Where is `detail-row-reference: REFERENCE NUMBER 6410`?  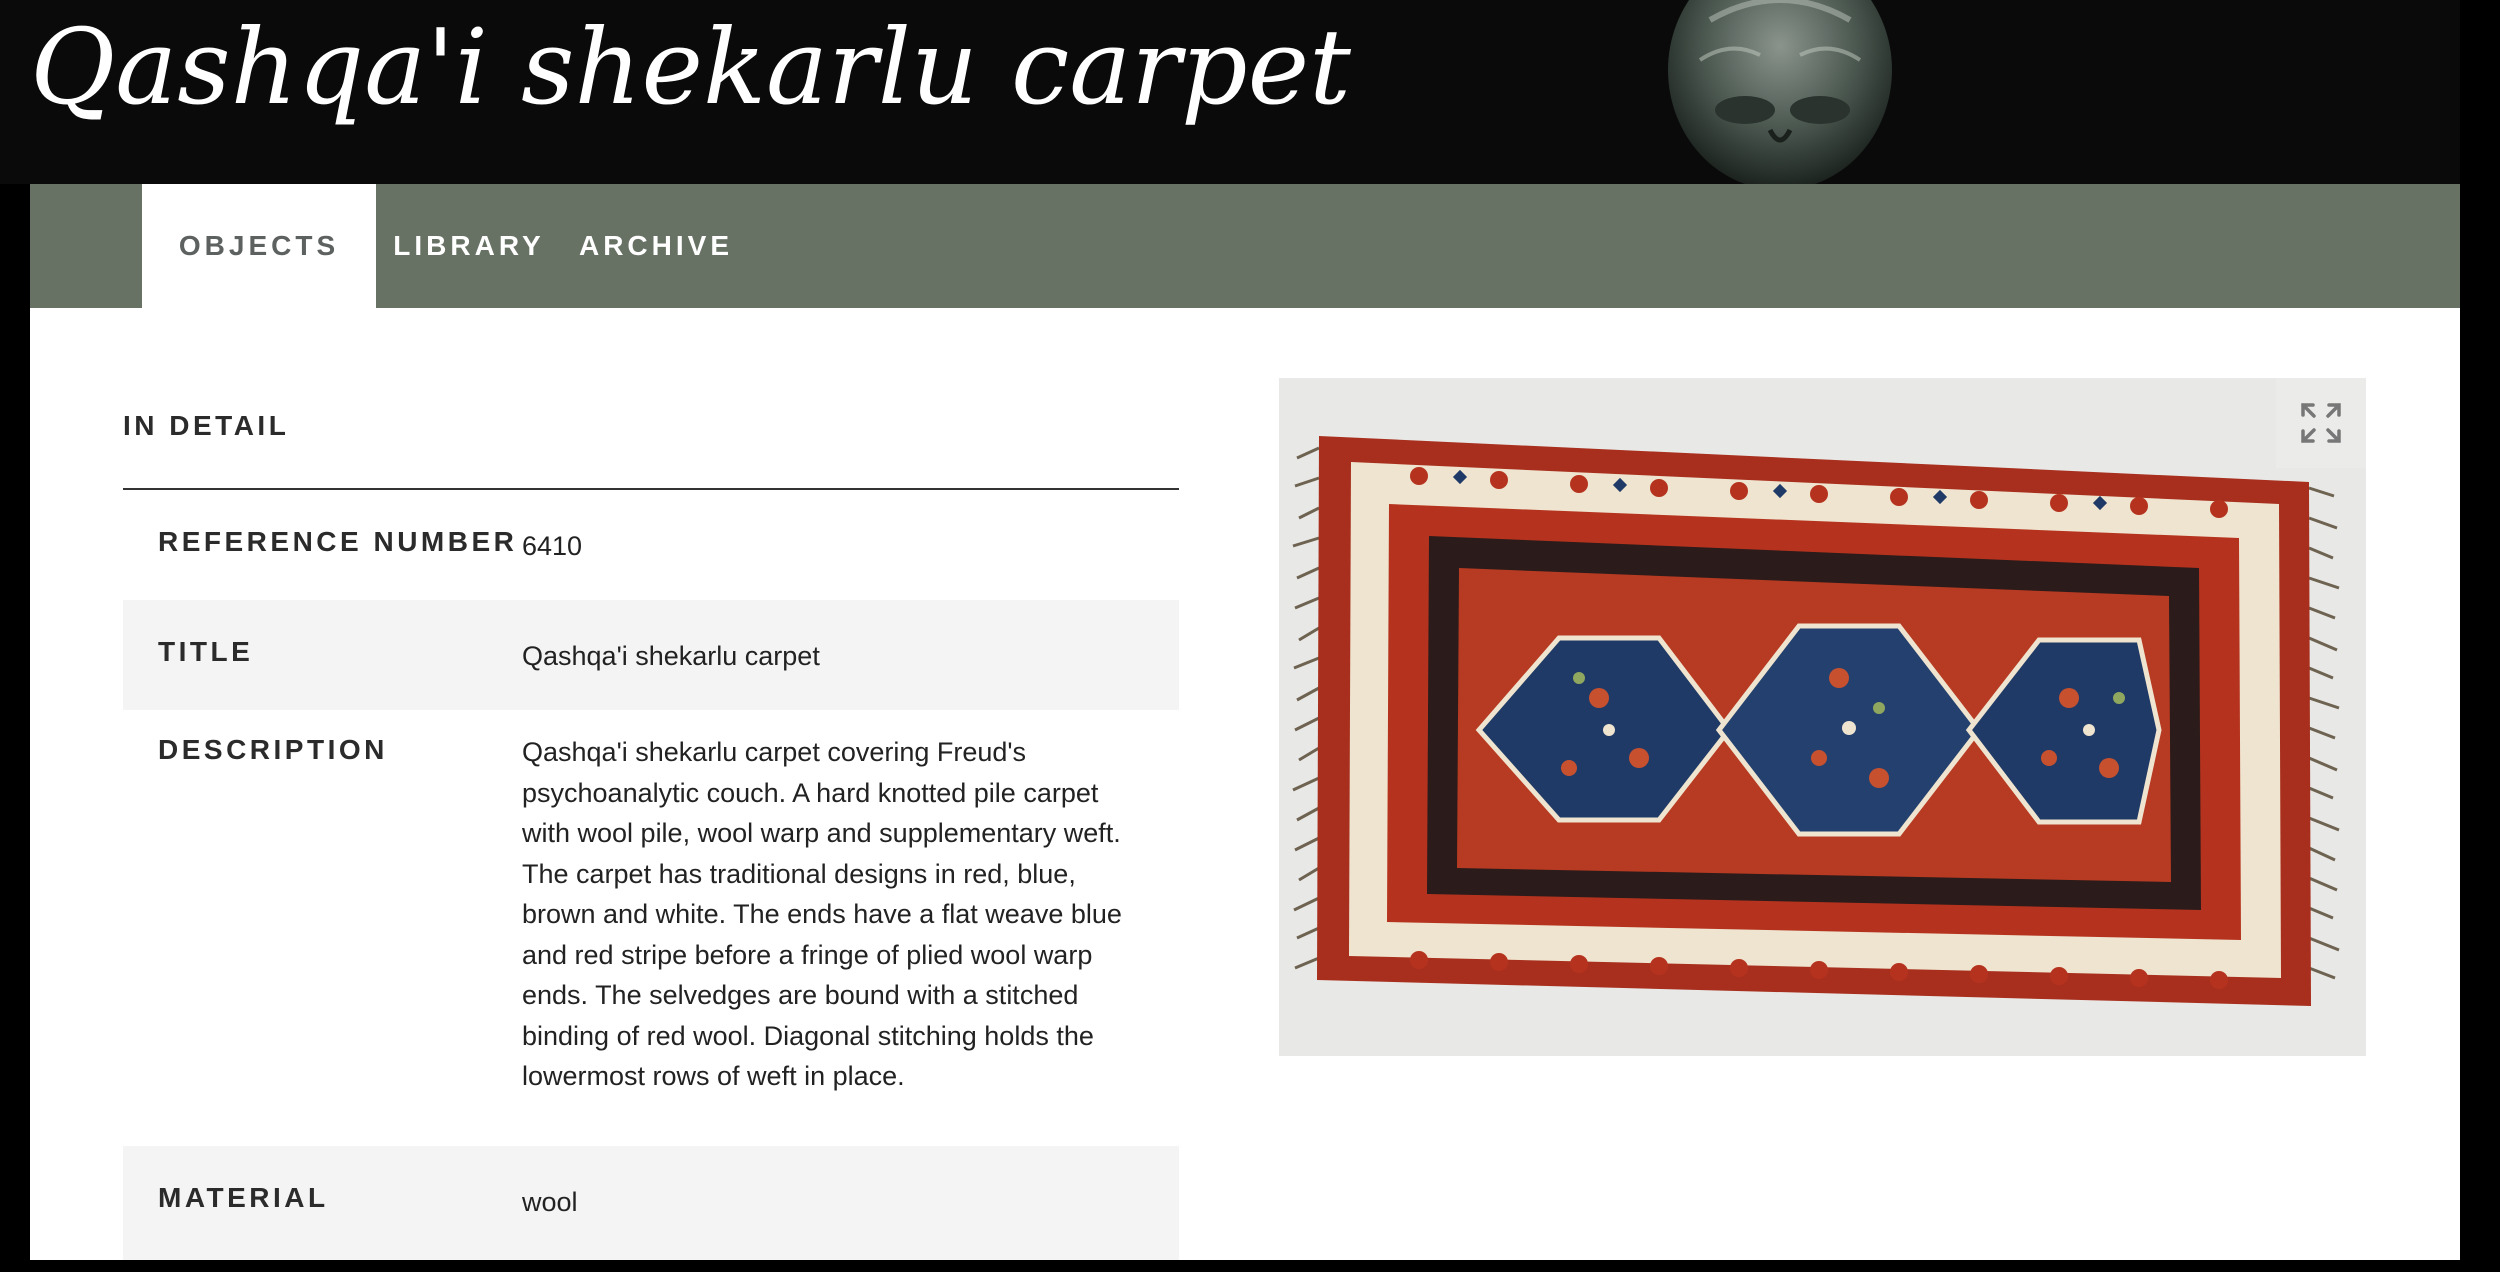
detail-row-reference: REFERENCE NUMBER 6410 is located at coordinates (651, 545).